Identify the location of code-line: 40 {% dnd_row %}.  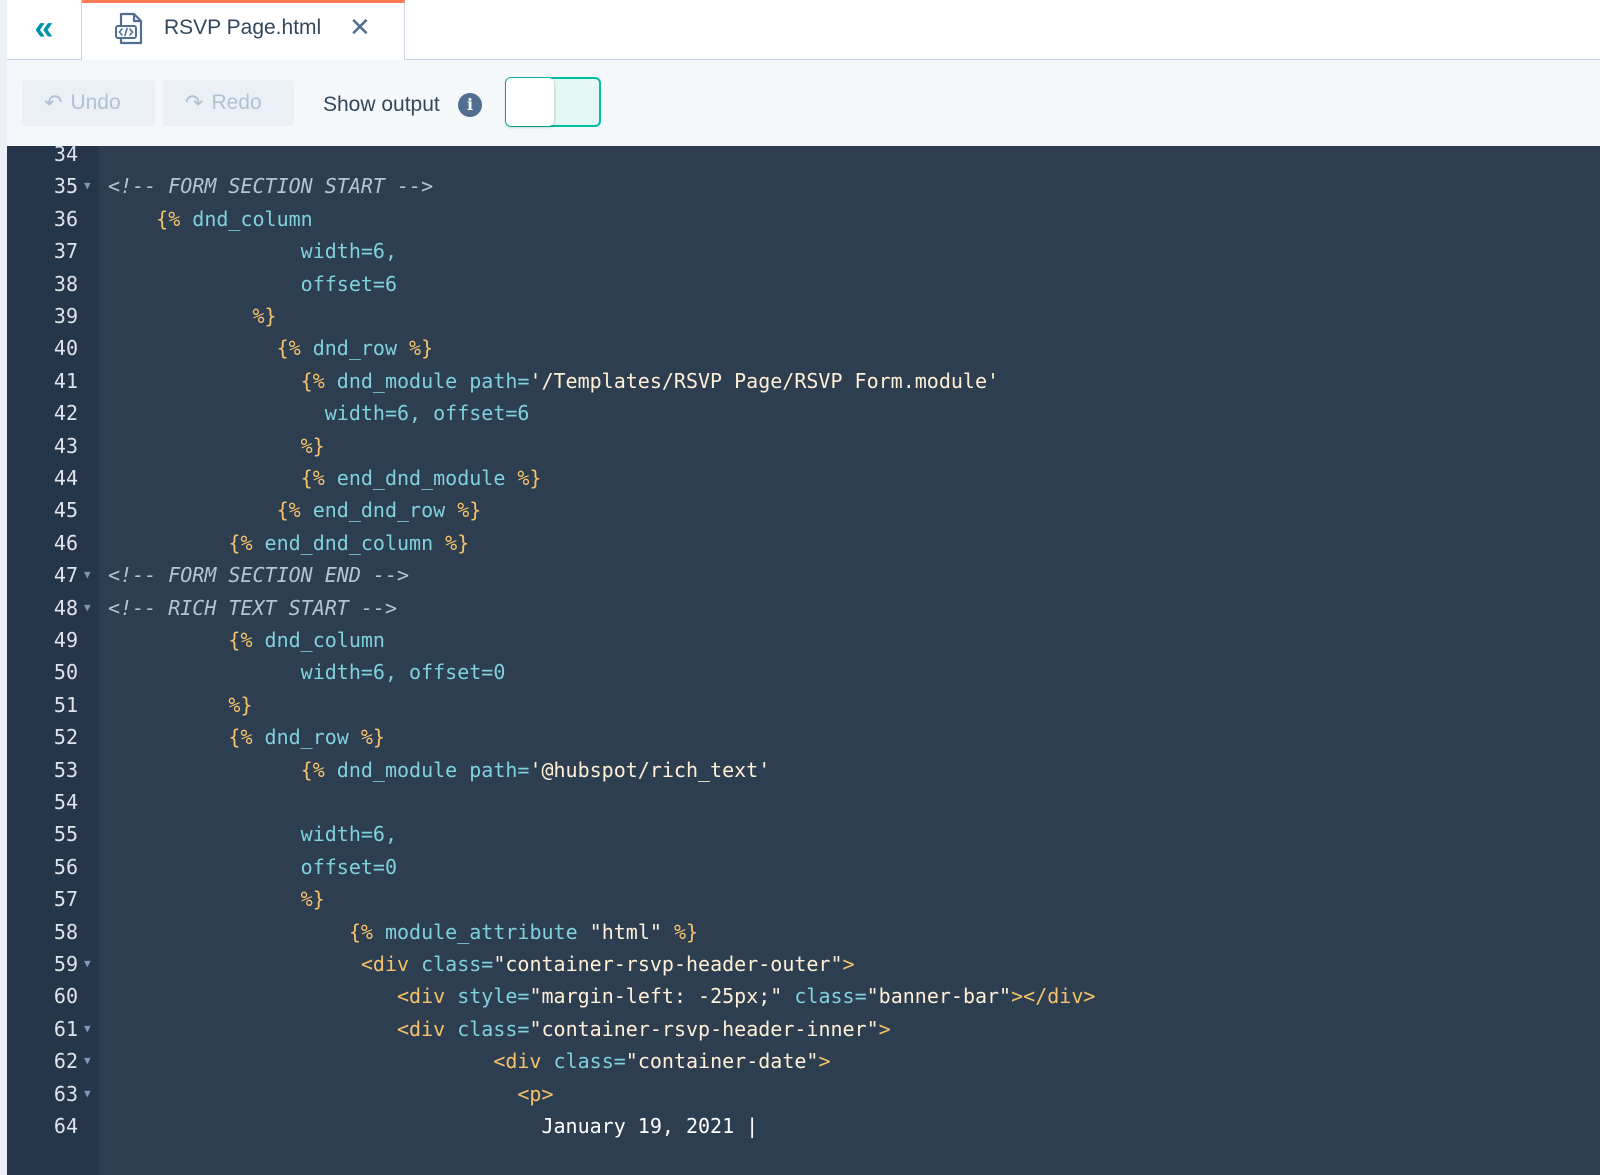
(803, 348).